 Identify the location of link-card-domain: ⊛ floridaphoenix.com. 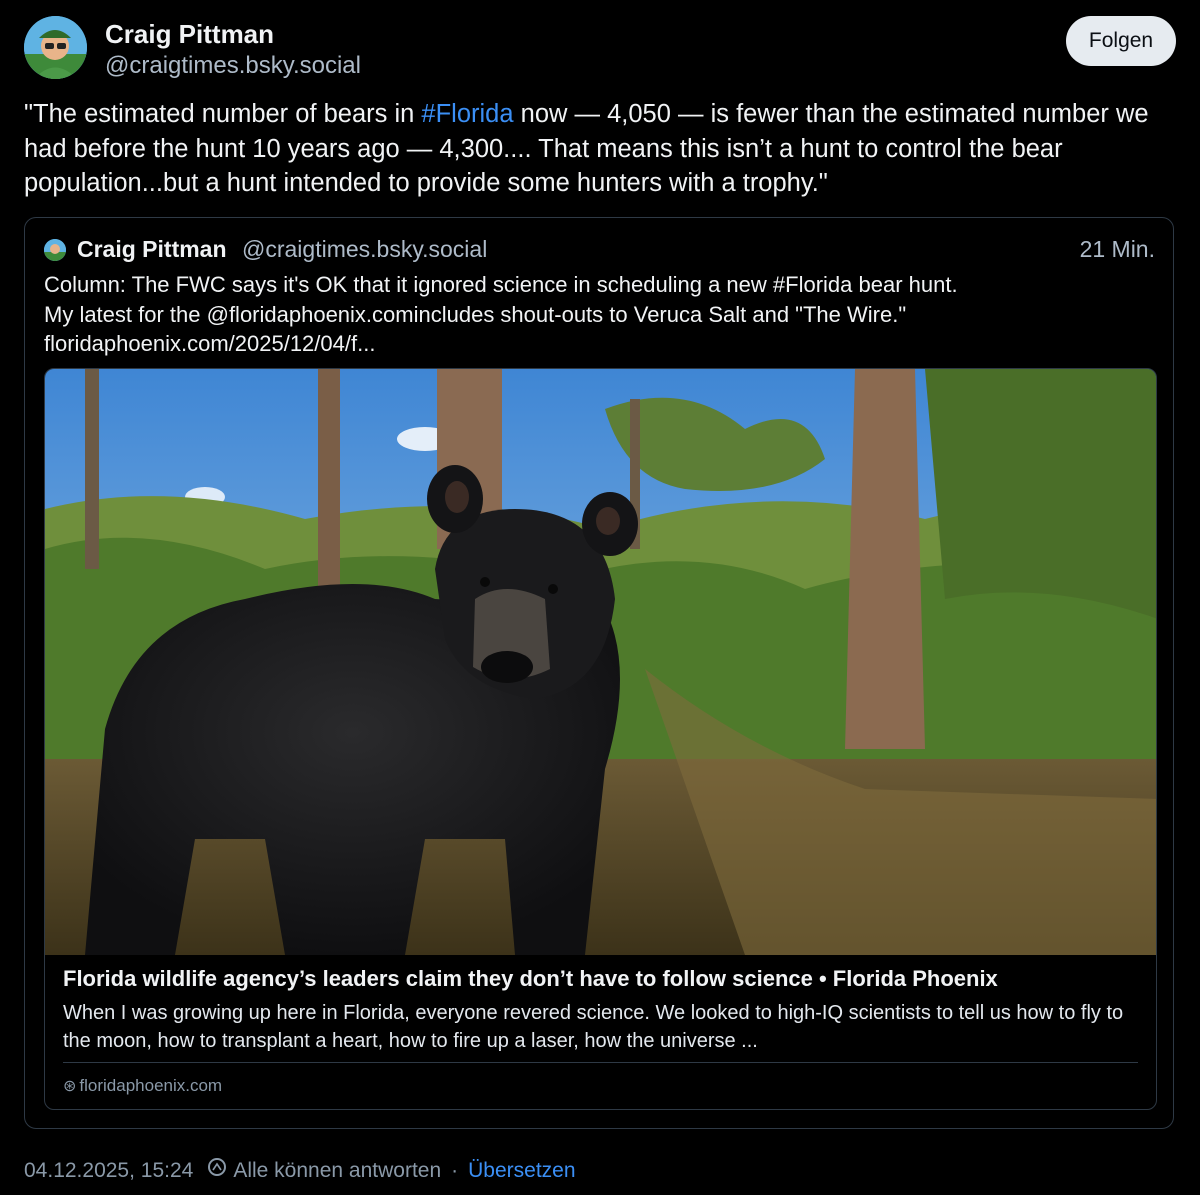
(142, 1086).